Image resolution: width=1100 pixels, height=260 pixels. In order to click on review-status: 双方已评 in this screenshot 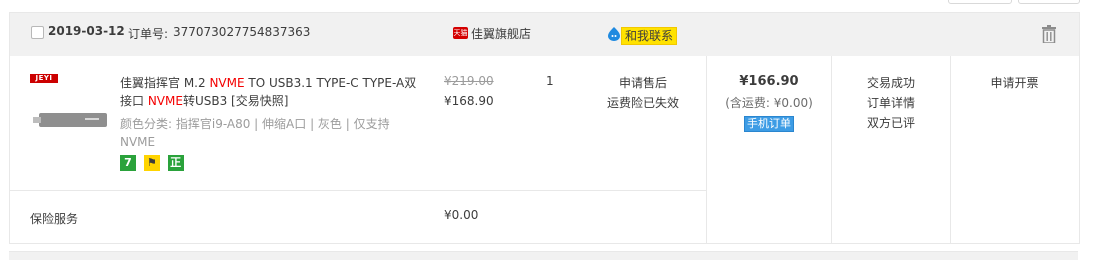, I will do `click(891, 122)`.